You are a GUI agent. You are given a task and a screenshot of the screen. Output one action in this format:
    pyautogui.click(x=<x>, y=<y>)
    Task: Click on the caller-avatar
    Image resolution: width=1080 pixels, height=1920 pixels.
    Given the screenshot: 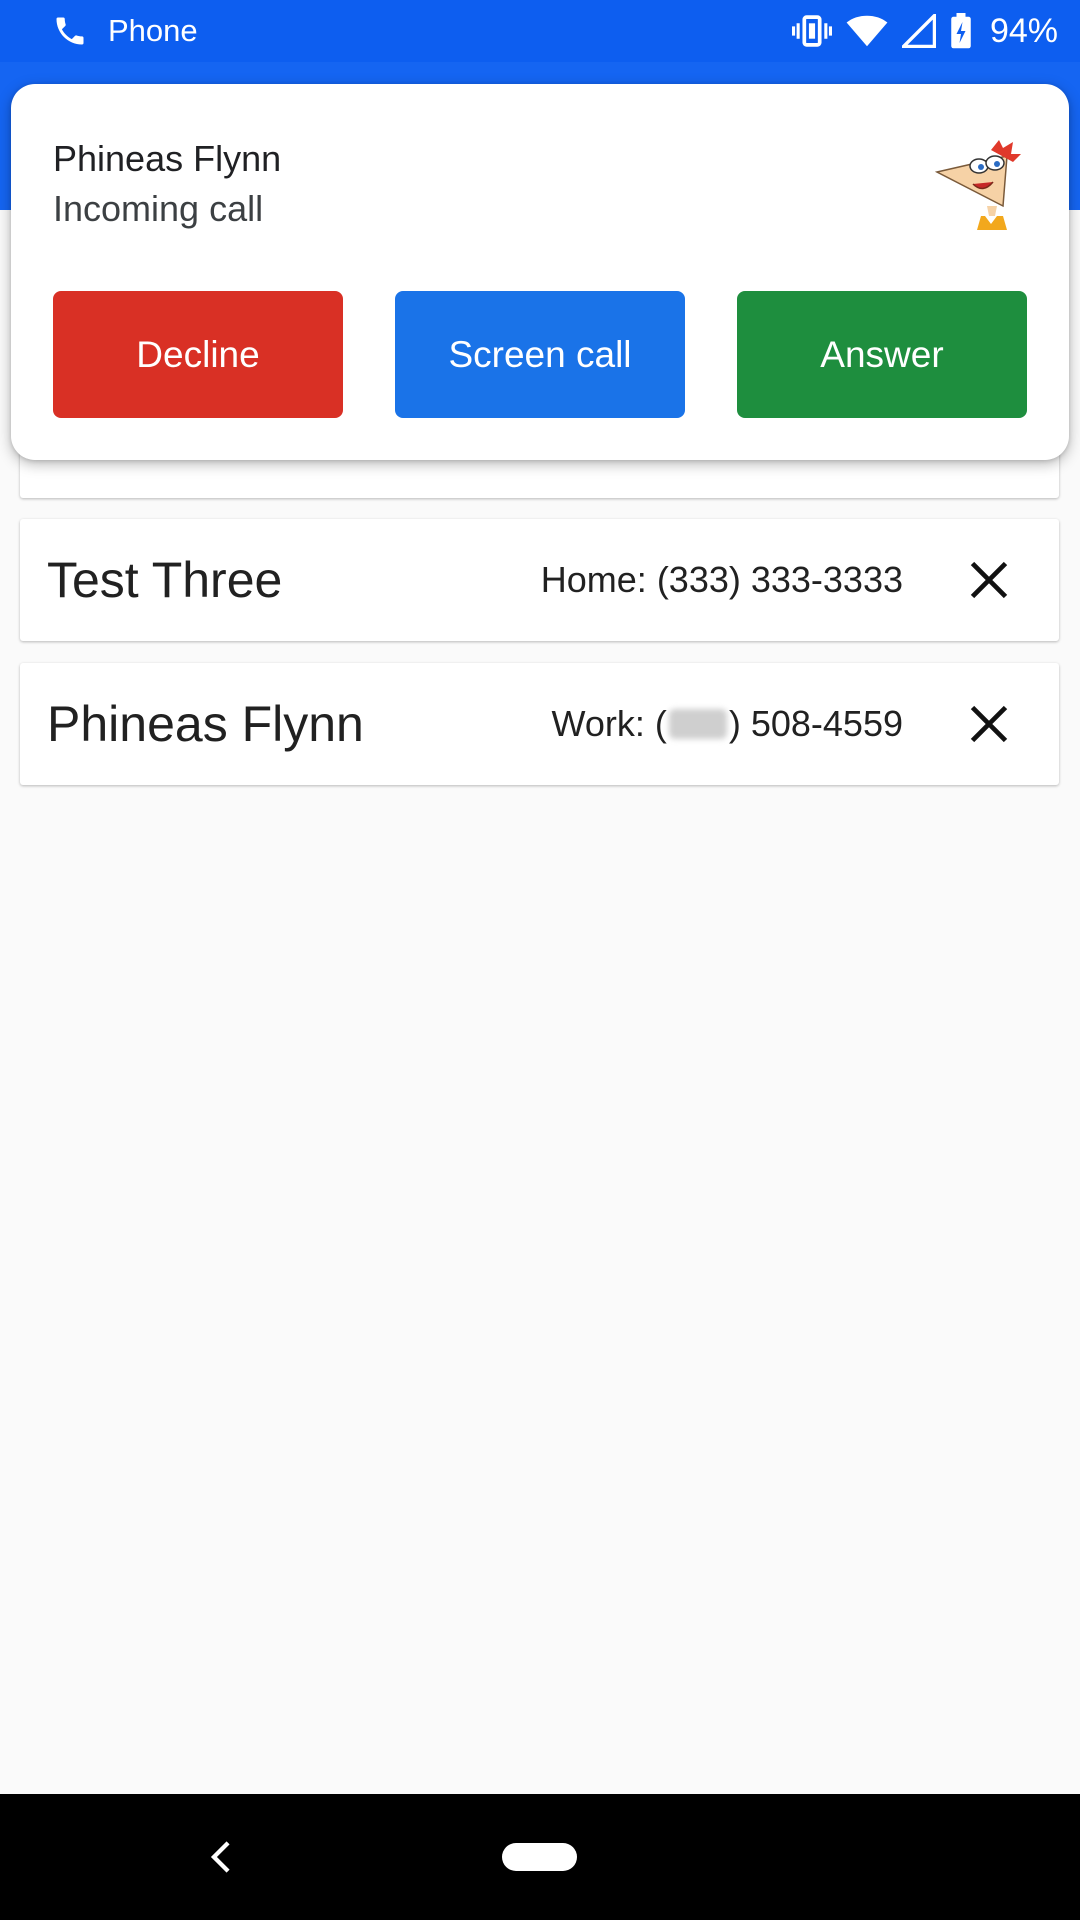 What is the action you would take?
    pyautogui.click(x=977, y=185)
    